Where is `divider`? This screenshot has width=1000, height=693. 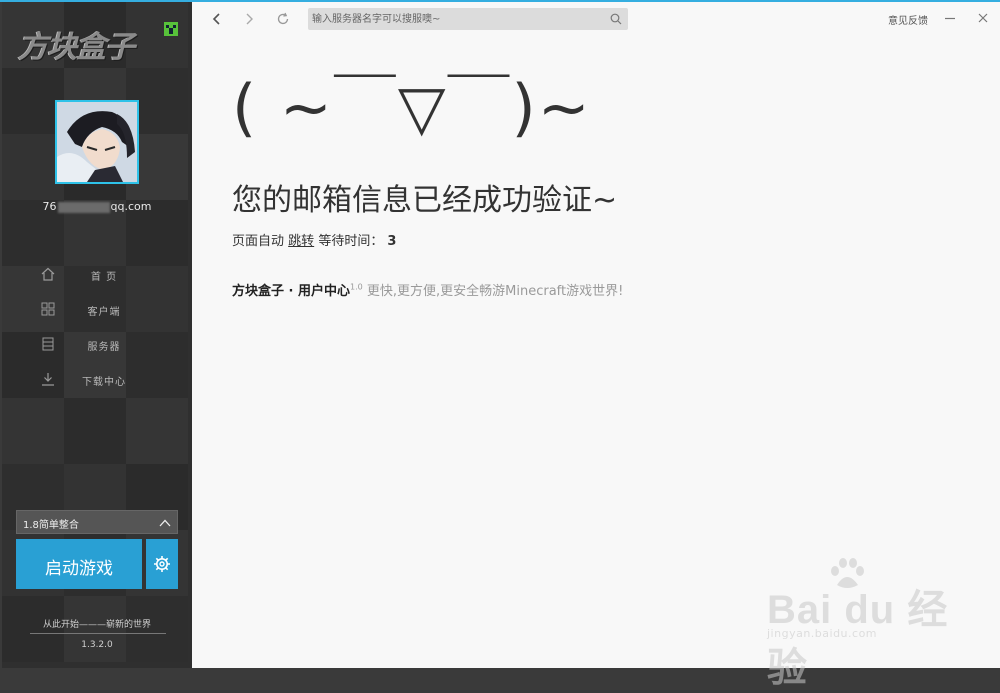 divider is located at coordinates (98, 633).